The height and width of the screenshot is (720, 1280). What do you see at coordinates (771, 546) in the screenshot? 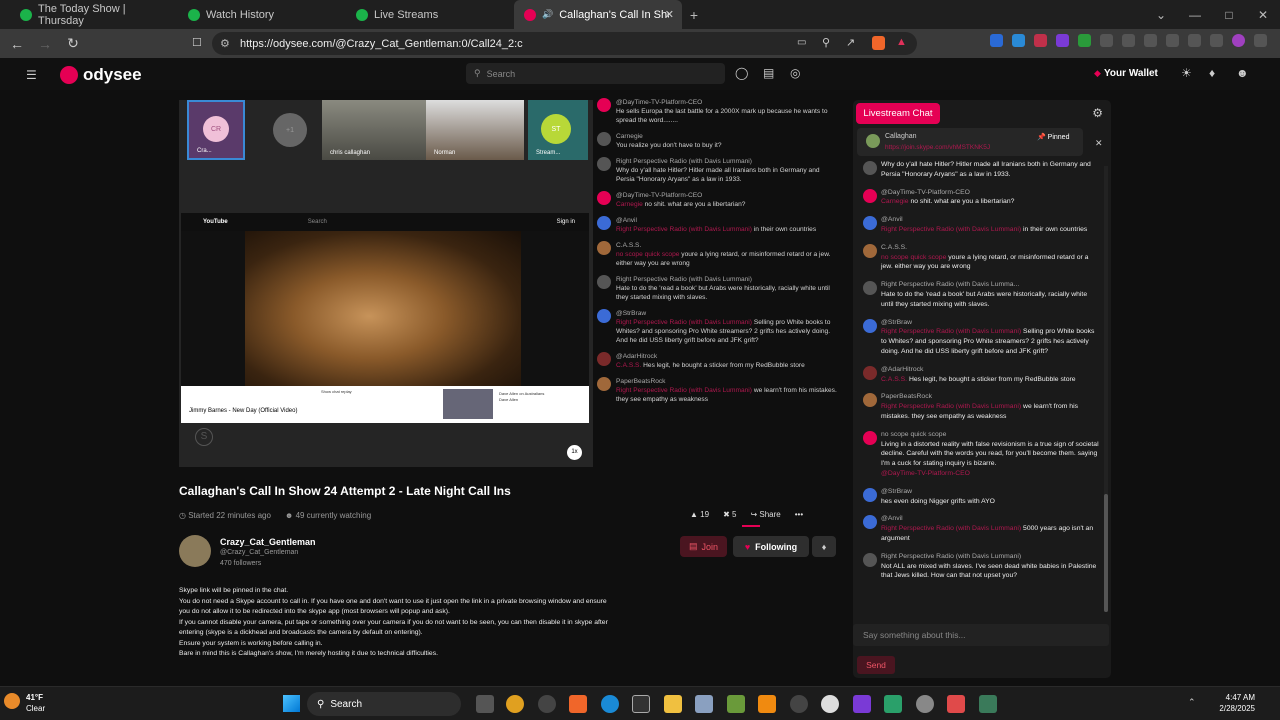
I see `following-button: ♥ Following` at bounding box center [771, 546].